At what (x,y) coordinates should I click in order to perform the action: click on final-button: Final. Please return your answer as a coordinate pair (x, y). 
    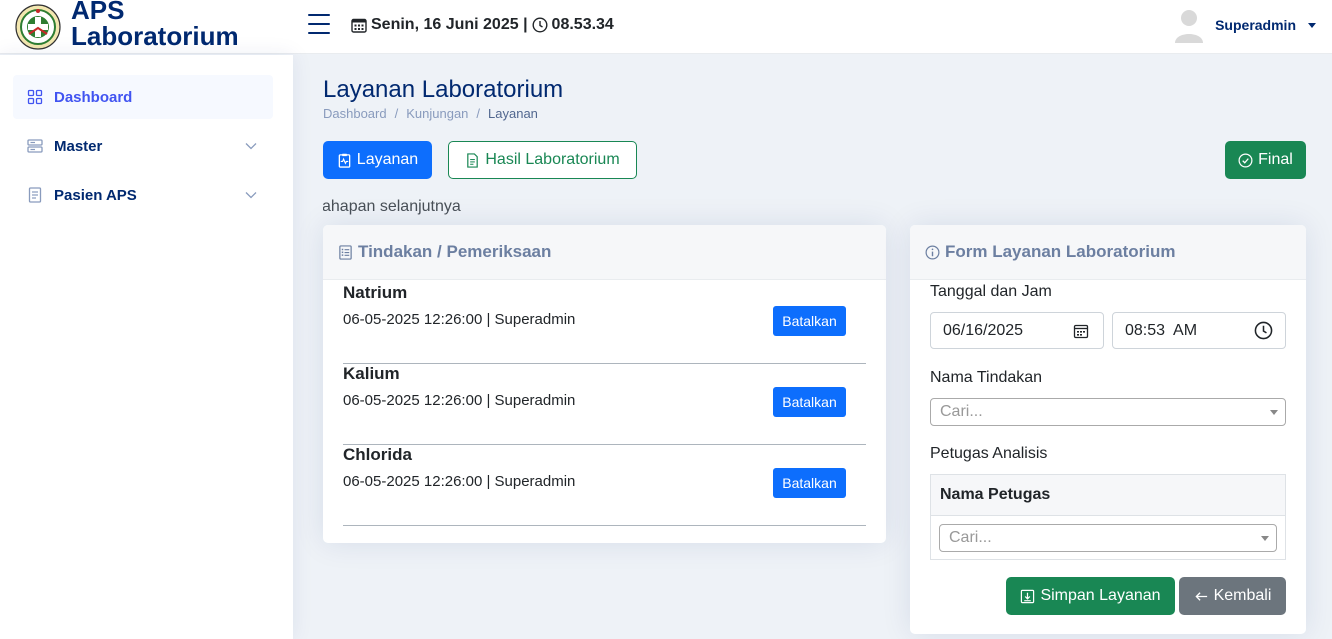
    Looking at the image, I should click on (1265, 160).